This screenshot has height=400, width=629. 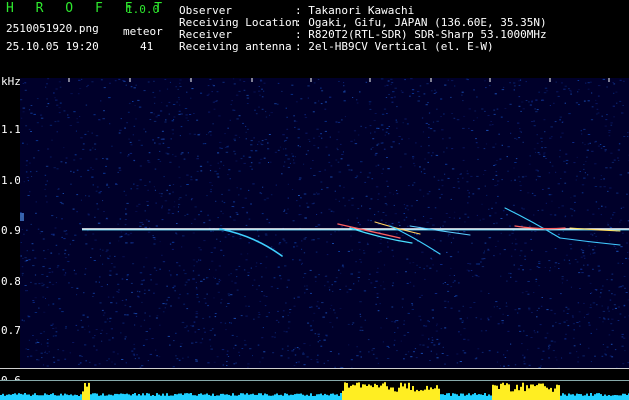 I want to click on info-key: Receiving antenna, so click(x=235, y=46).